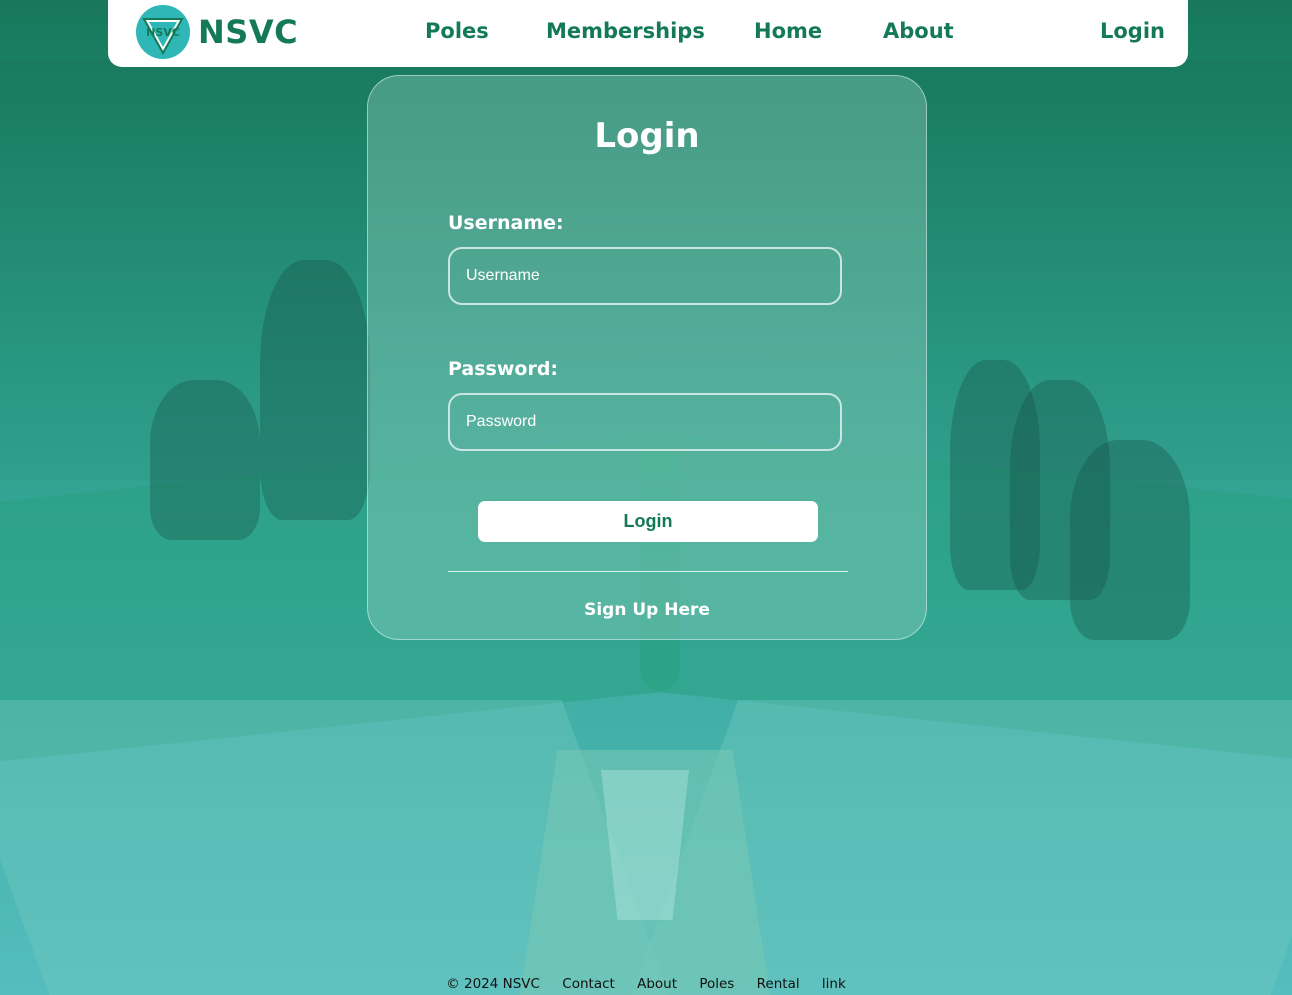  Describe the element at coordinates (1132, 31) in the screenshot. I see `nav-link-login: Login` at that location.